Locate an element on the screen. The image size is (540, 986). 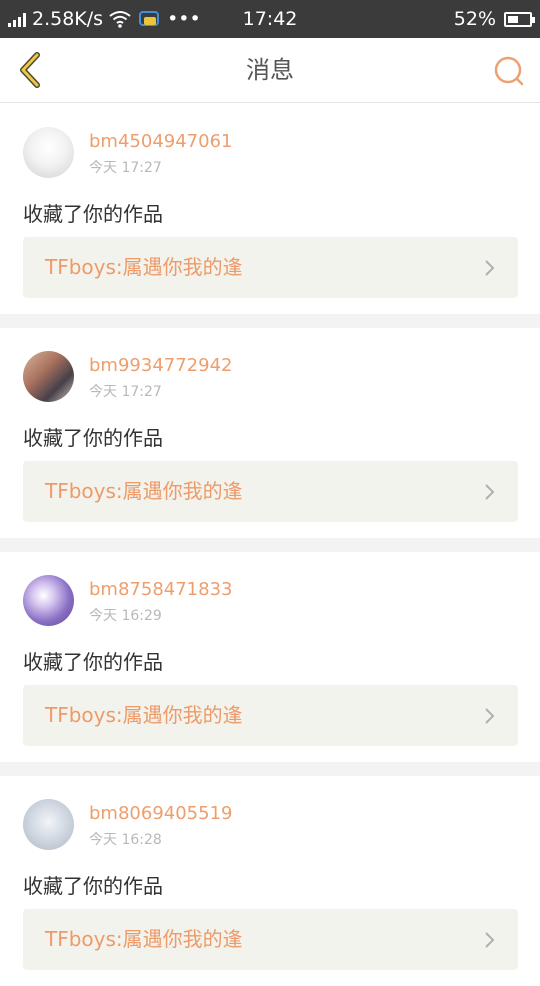
battery-icon is located at coordinates (519, 19).